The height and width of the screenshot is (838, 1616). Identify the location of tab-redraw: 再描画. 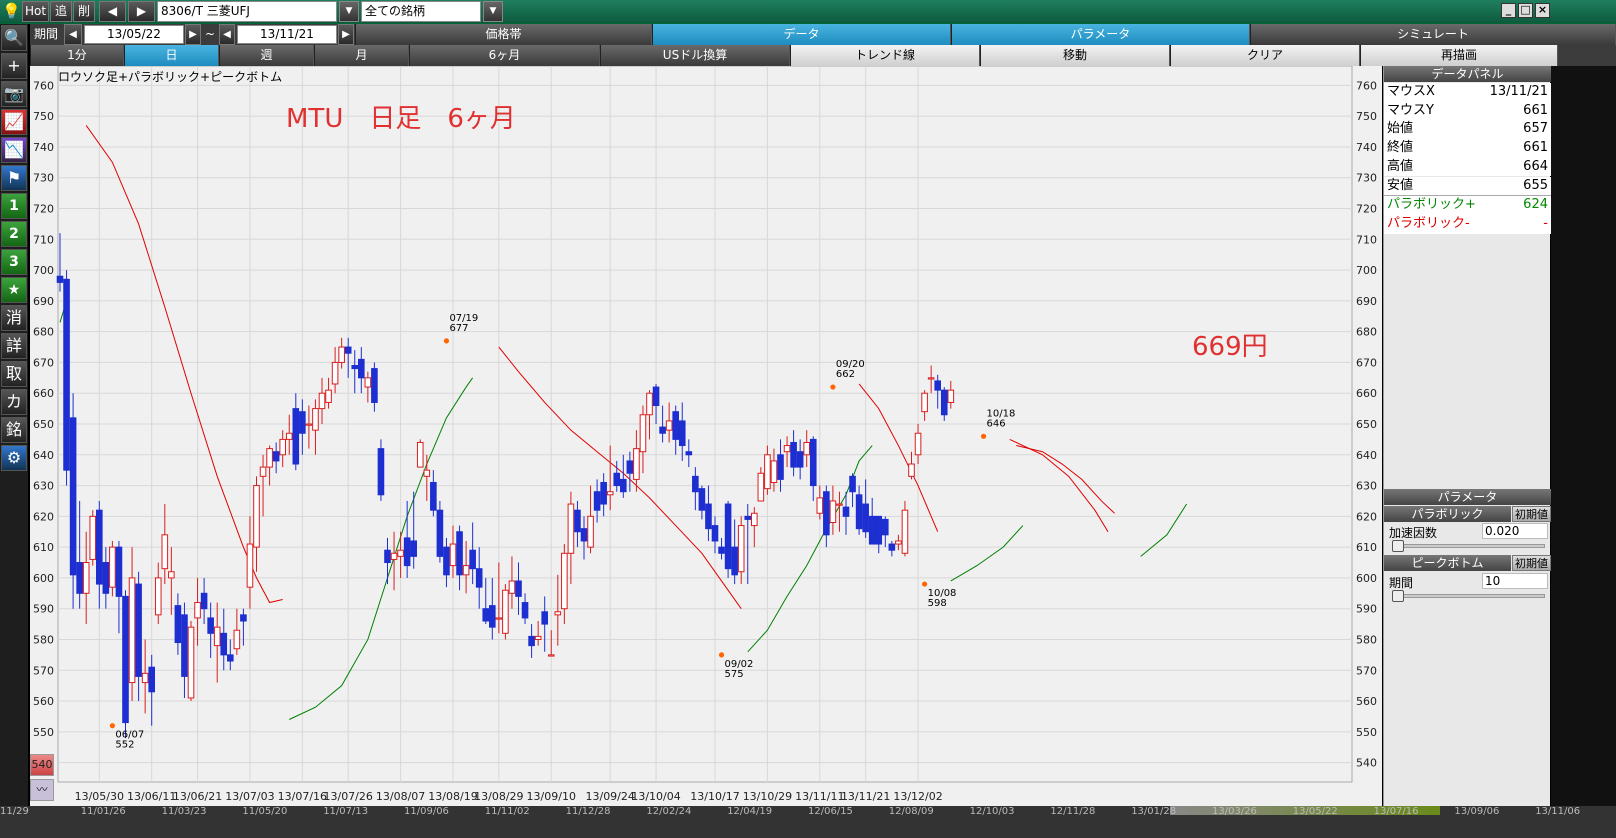
(1459, 55).